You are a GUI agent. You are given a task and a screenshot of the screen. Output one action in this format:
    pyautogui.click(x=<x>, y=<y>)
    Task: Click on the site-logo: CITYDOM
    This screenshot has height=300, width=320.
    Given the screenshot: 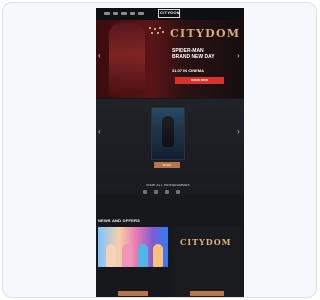 What is the action you would take?
    pyautogui.click(x=170, y=12)
    